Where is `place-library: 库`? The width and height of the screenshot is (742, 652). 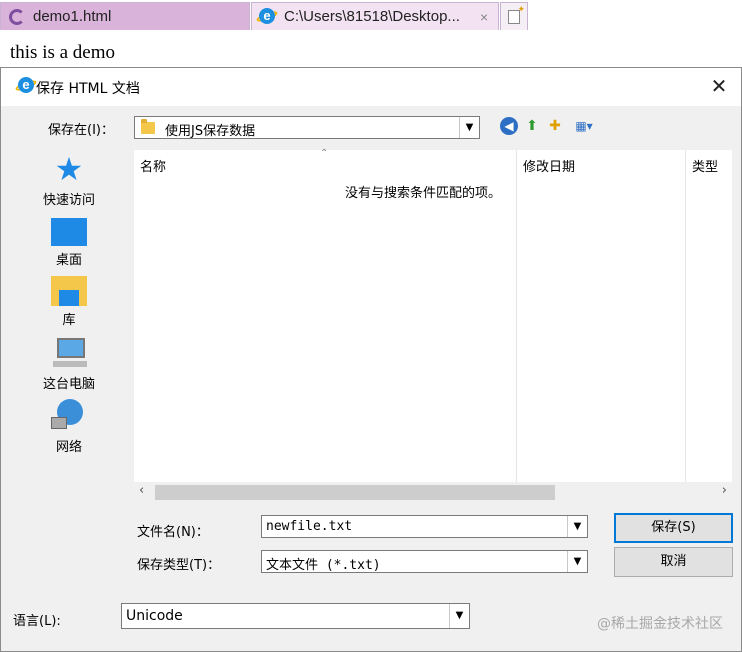
place-library: 库 is located at coordinates (69, 302).